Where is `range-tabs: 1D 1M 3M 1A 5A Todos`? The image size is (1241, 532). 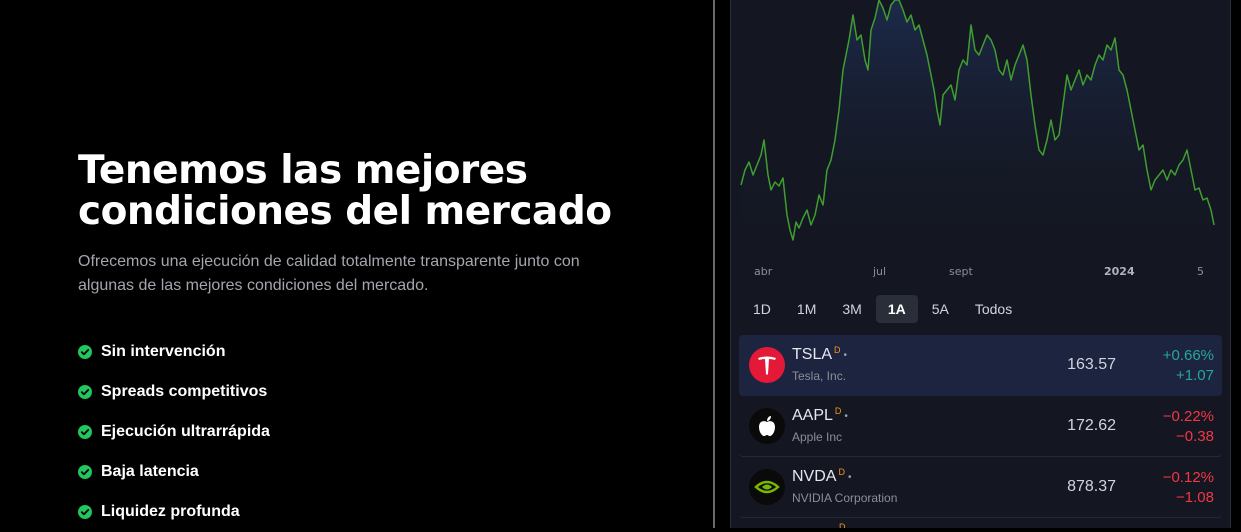
range-tabs: 1D 1M 3M 1A 5A Todos is located at coordinates (883, 309).